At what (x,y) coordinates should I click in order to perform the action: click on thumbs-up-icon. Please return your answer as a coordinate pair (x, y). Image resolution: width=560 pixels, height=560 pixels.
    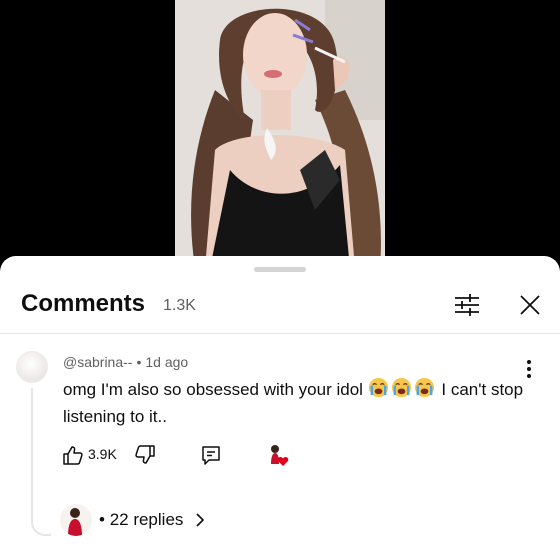
    Looking at the image, I should click on (73, 455).